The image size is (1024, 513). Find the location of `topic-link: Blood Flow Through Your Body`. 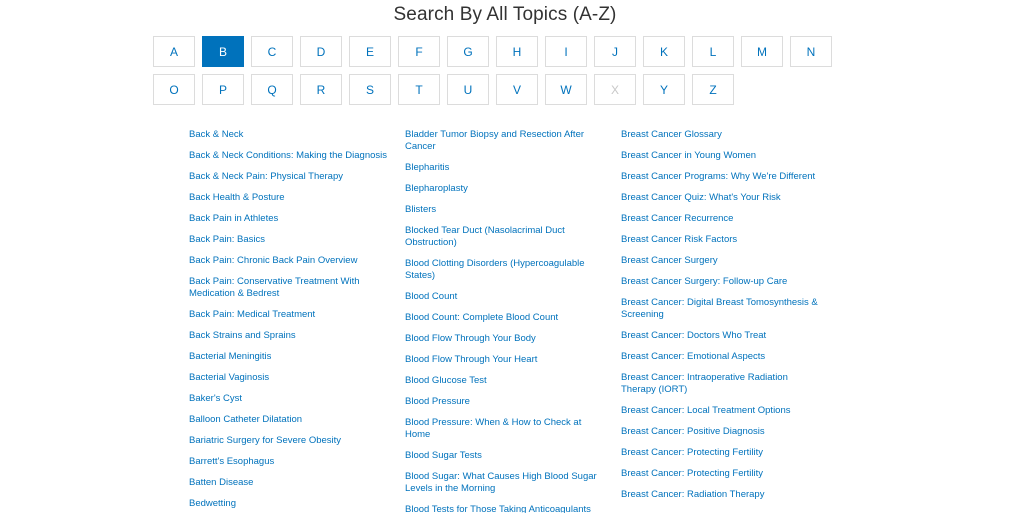

topic-link: Blood Flow Through Your Body is located at coordinates (506, 339).